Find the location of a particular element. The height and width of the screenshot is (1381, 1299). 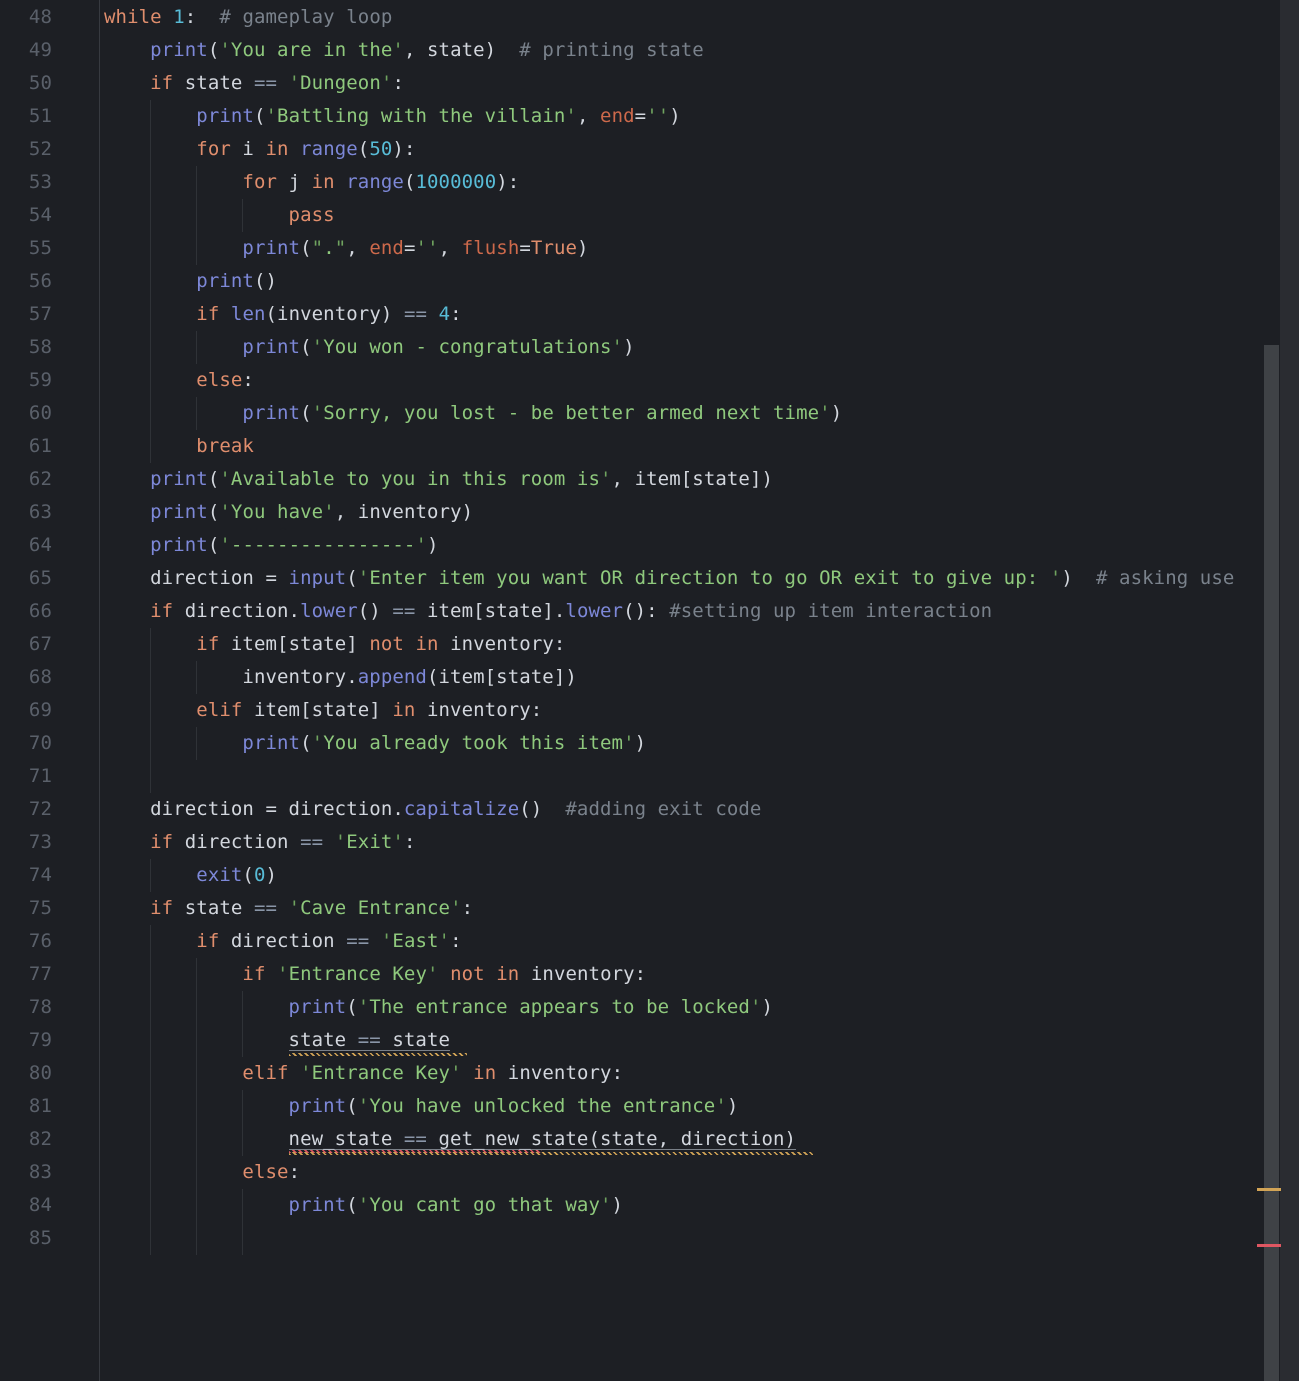

code-line: 76 if direction == 'East': is located at coordinates (649, 941).